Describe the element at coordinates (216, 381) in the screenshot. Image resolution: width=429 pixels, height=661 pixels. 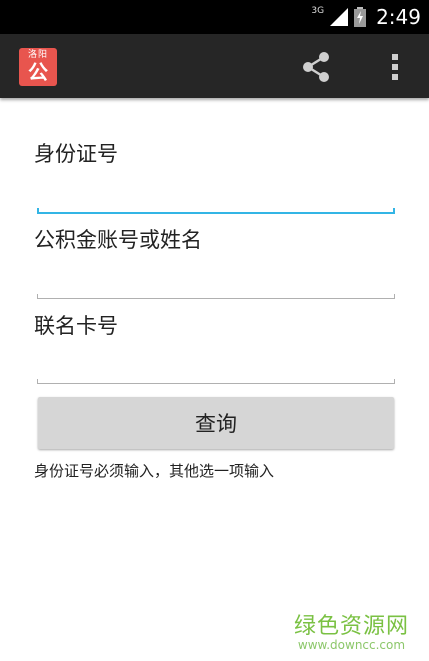
I see `card-number-underline` at that location.